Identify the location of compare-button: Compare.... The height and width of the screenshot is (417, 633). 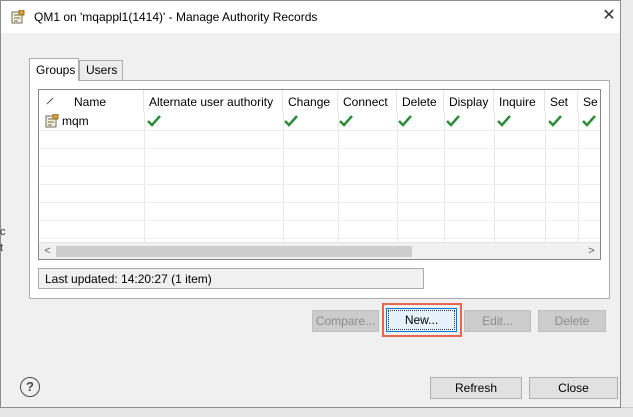
(345, 321).